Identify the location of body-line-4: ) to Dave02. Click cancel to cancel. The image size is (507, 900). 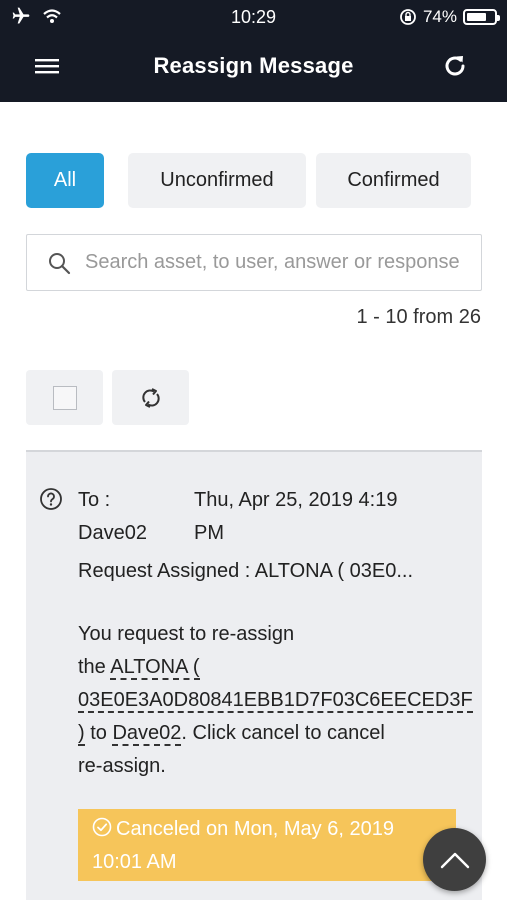
(280, 733).